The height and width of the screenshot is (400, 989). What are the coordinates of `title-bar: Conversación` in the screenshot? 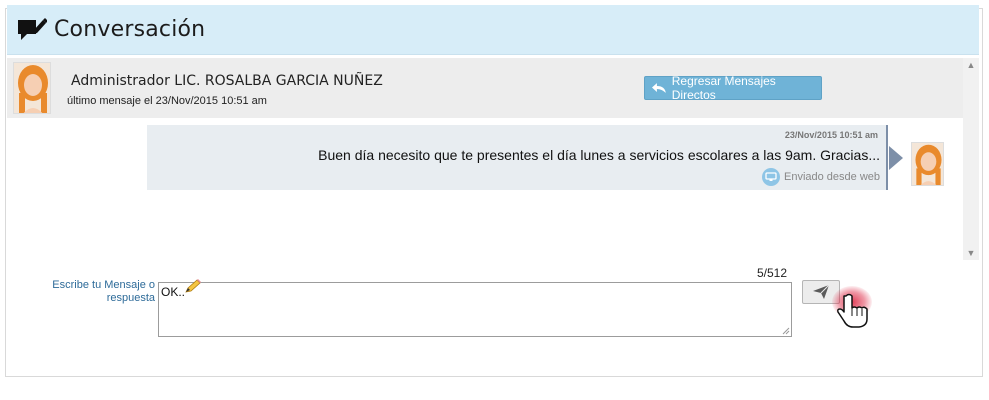 It's located at (493, 30).